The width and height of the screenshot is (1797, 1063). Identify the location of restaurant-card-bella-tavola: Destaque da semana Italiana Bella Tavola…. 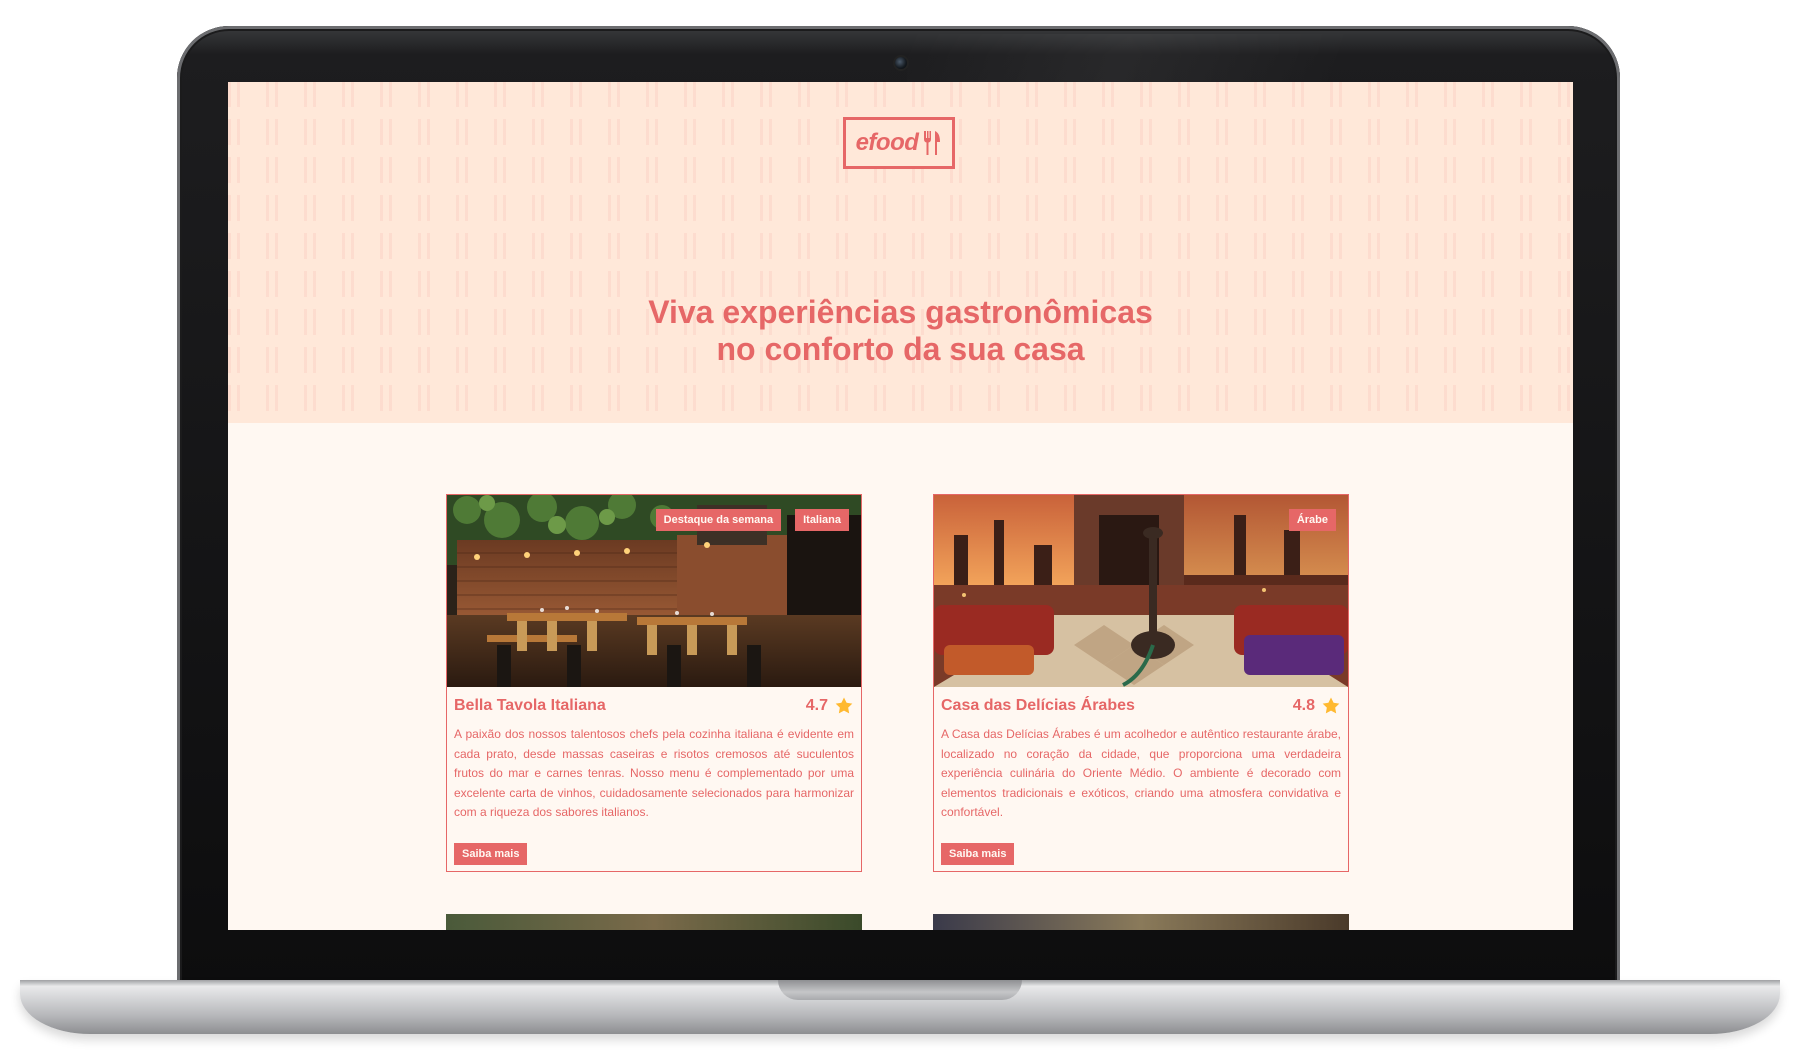
(654, 683).